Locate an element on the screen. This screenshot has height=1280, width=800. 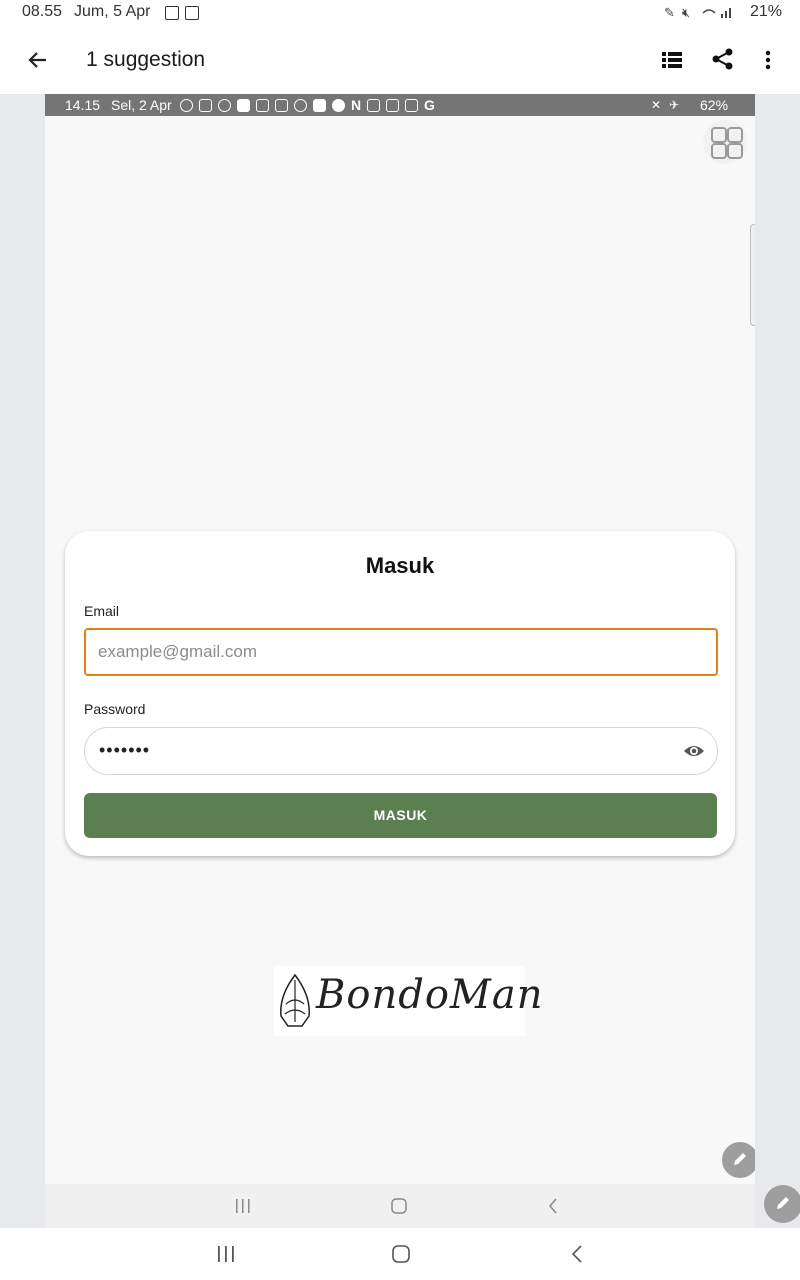
navigation-bar is located at coordinates (400, 1254).